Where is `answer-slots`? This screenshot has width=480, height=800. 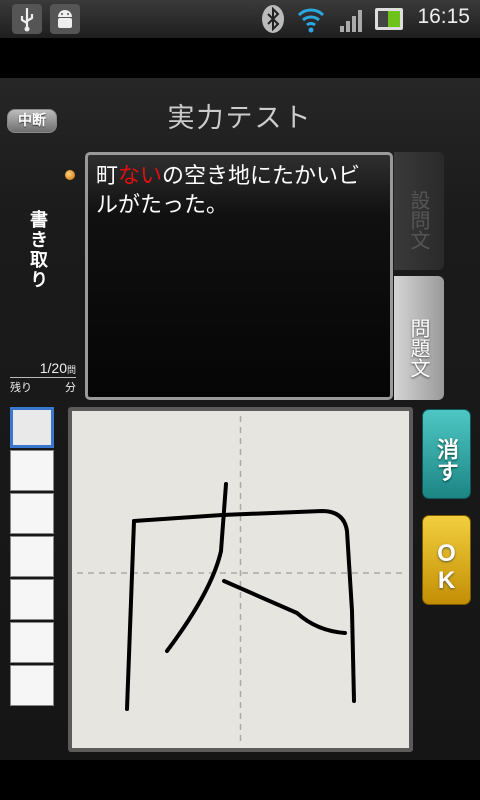
answer-slots is located at coordinates (32, 557).